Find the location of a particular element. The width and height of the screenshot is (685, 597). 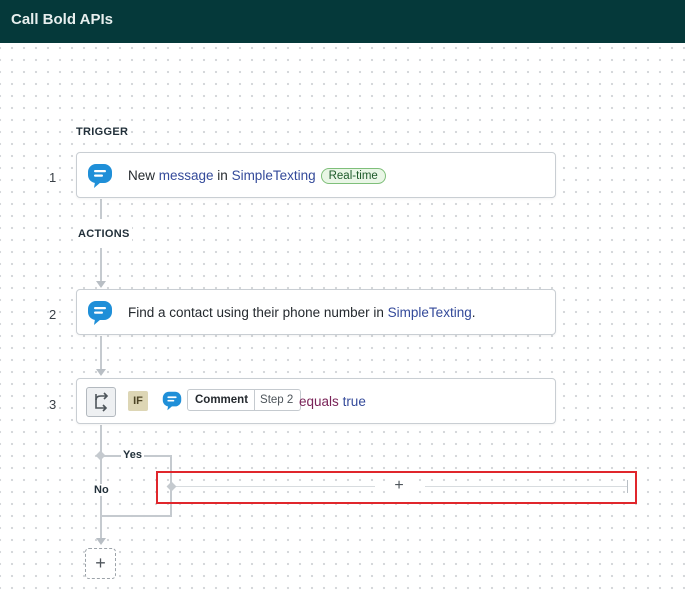

app-header: Call Bold APIs is located at coordinates (342, 21).